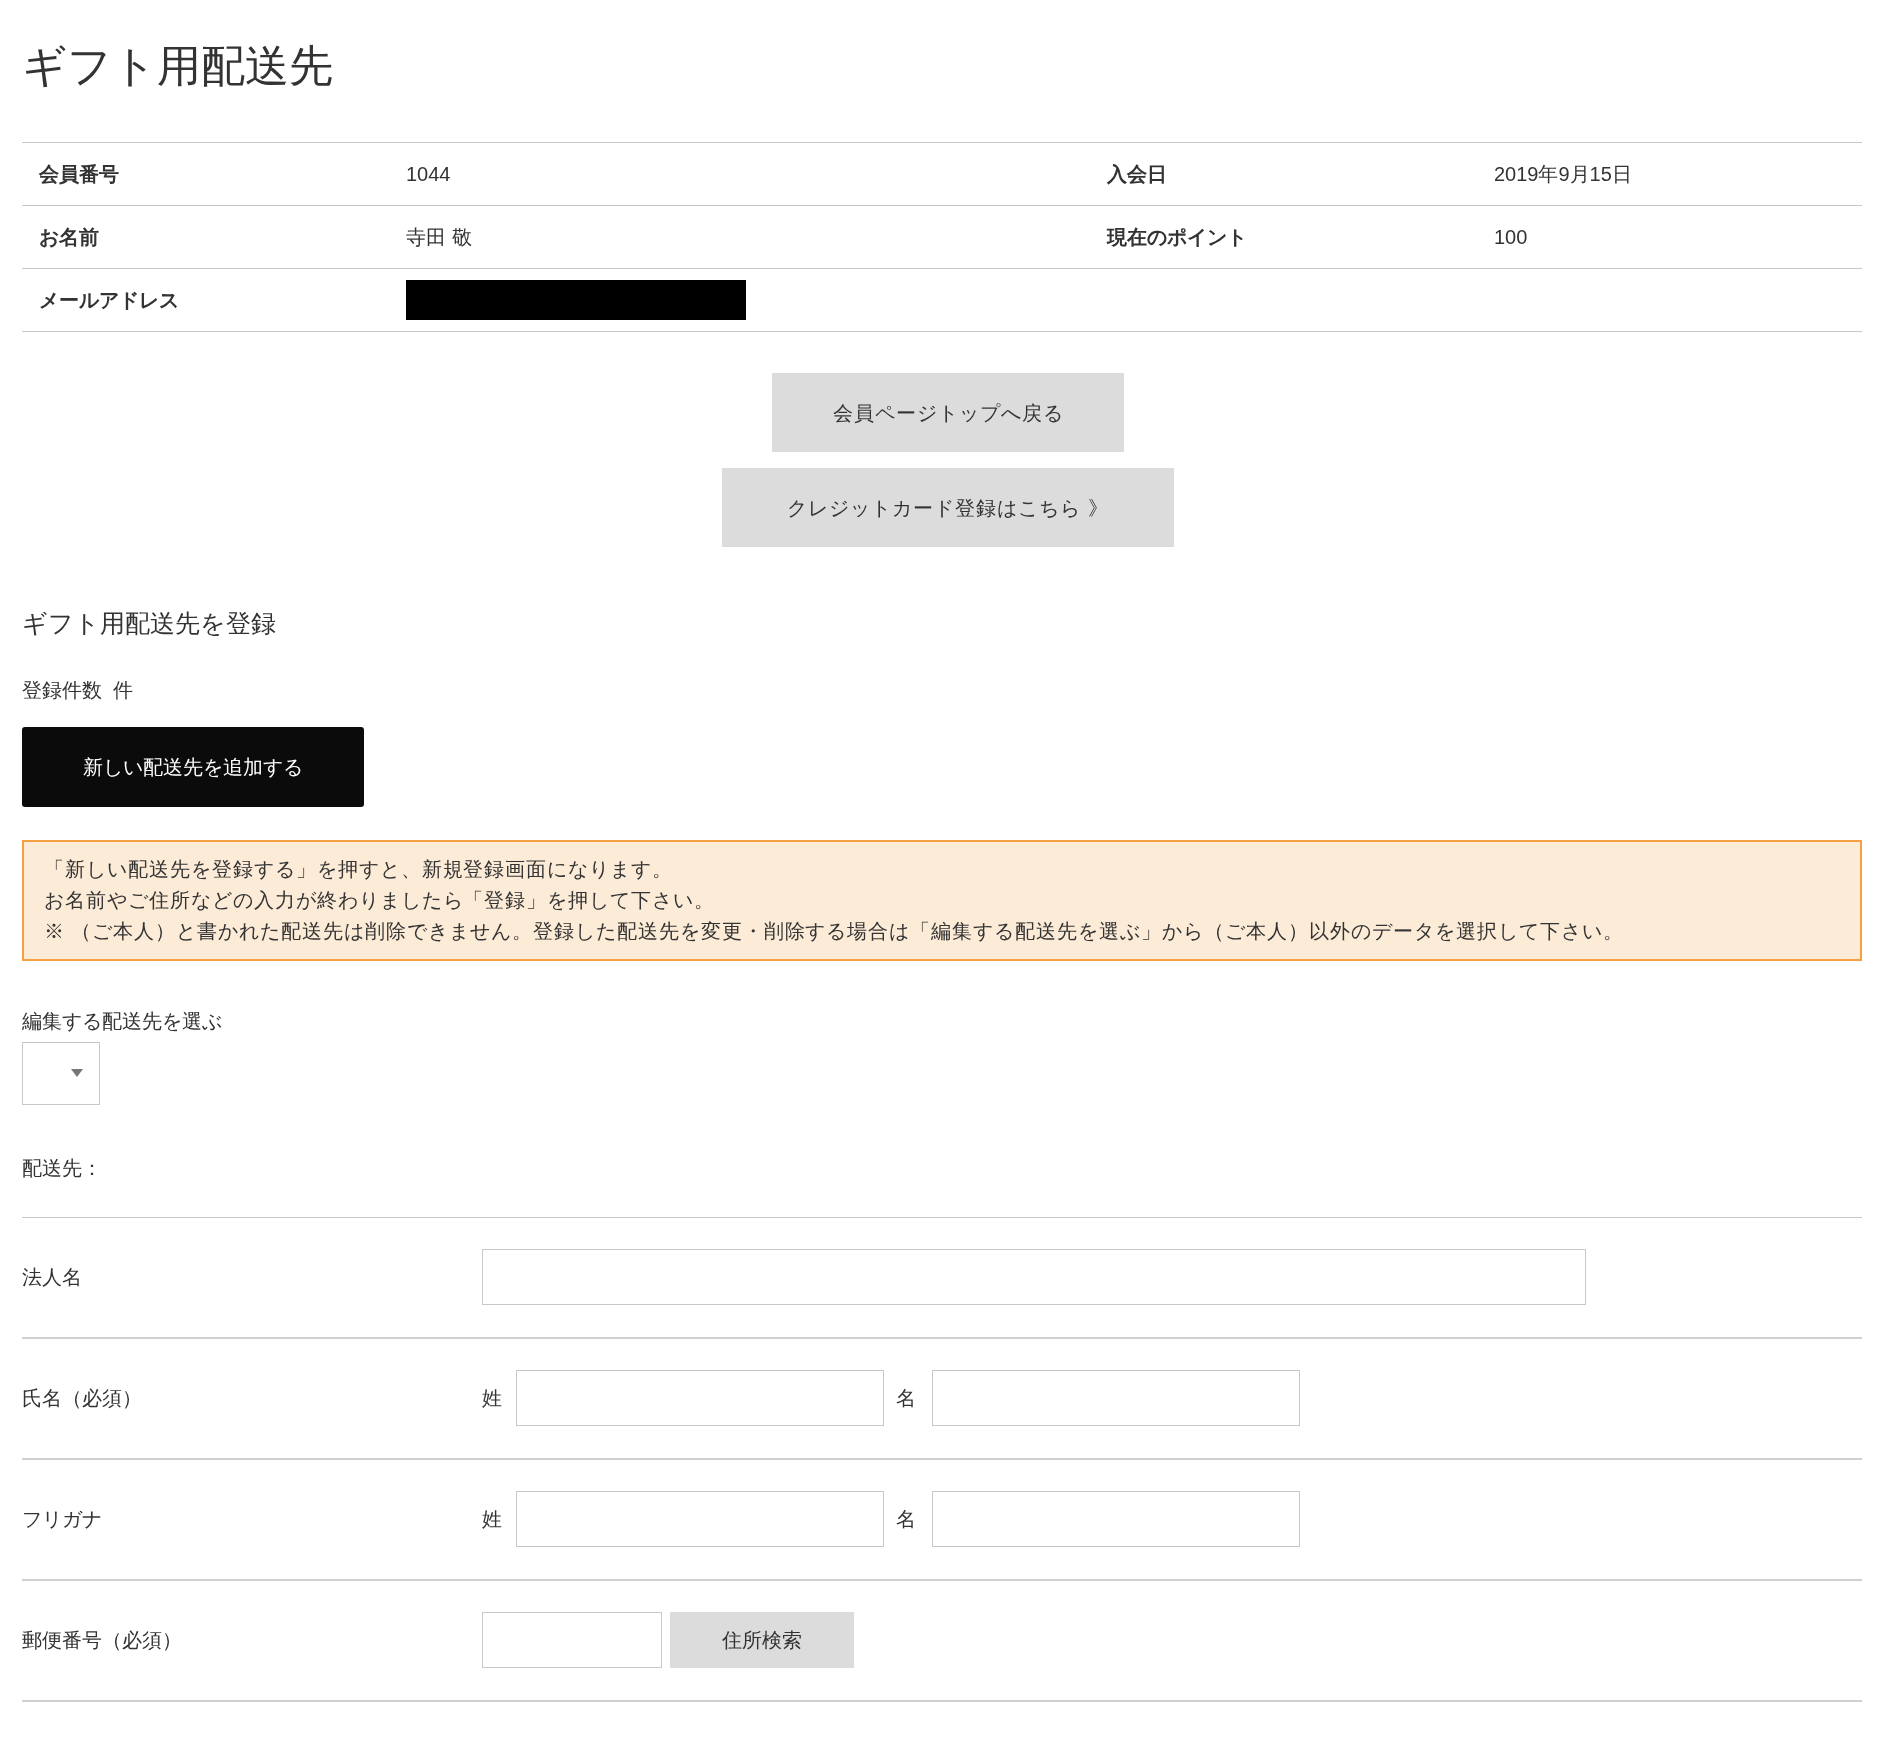  Describe the element at coordinates (1563, 174) in the screenshot. I see `field-value: 2019年9月15日` at that location.